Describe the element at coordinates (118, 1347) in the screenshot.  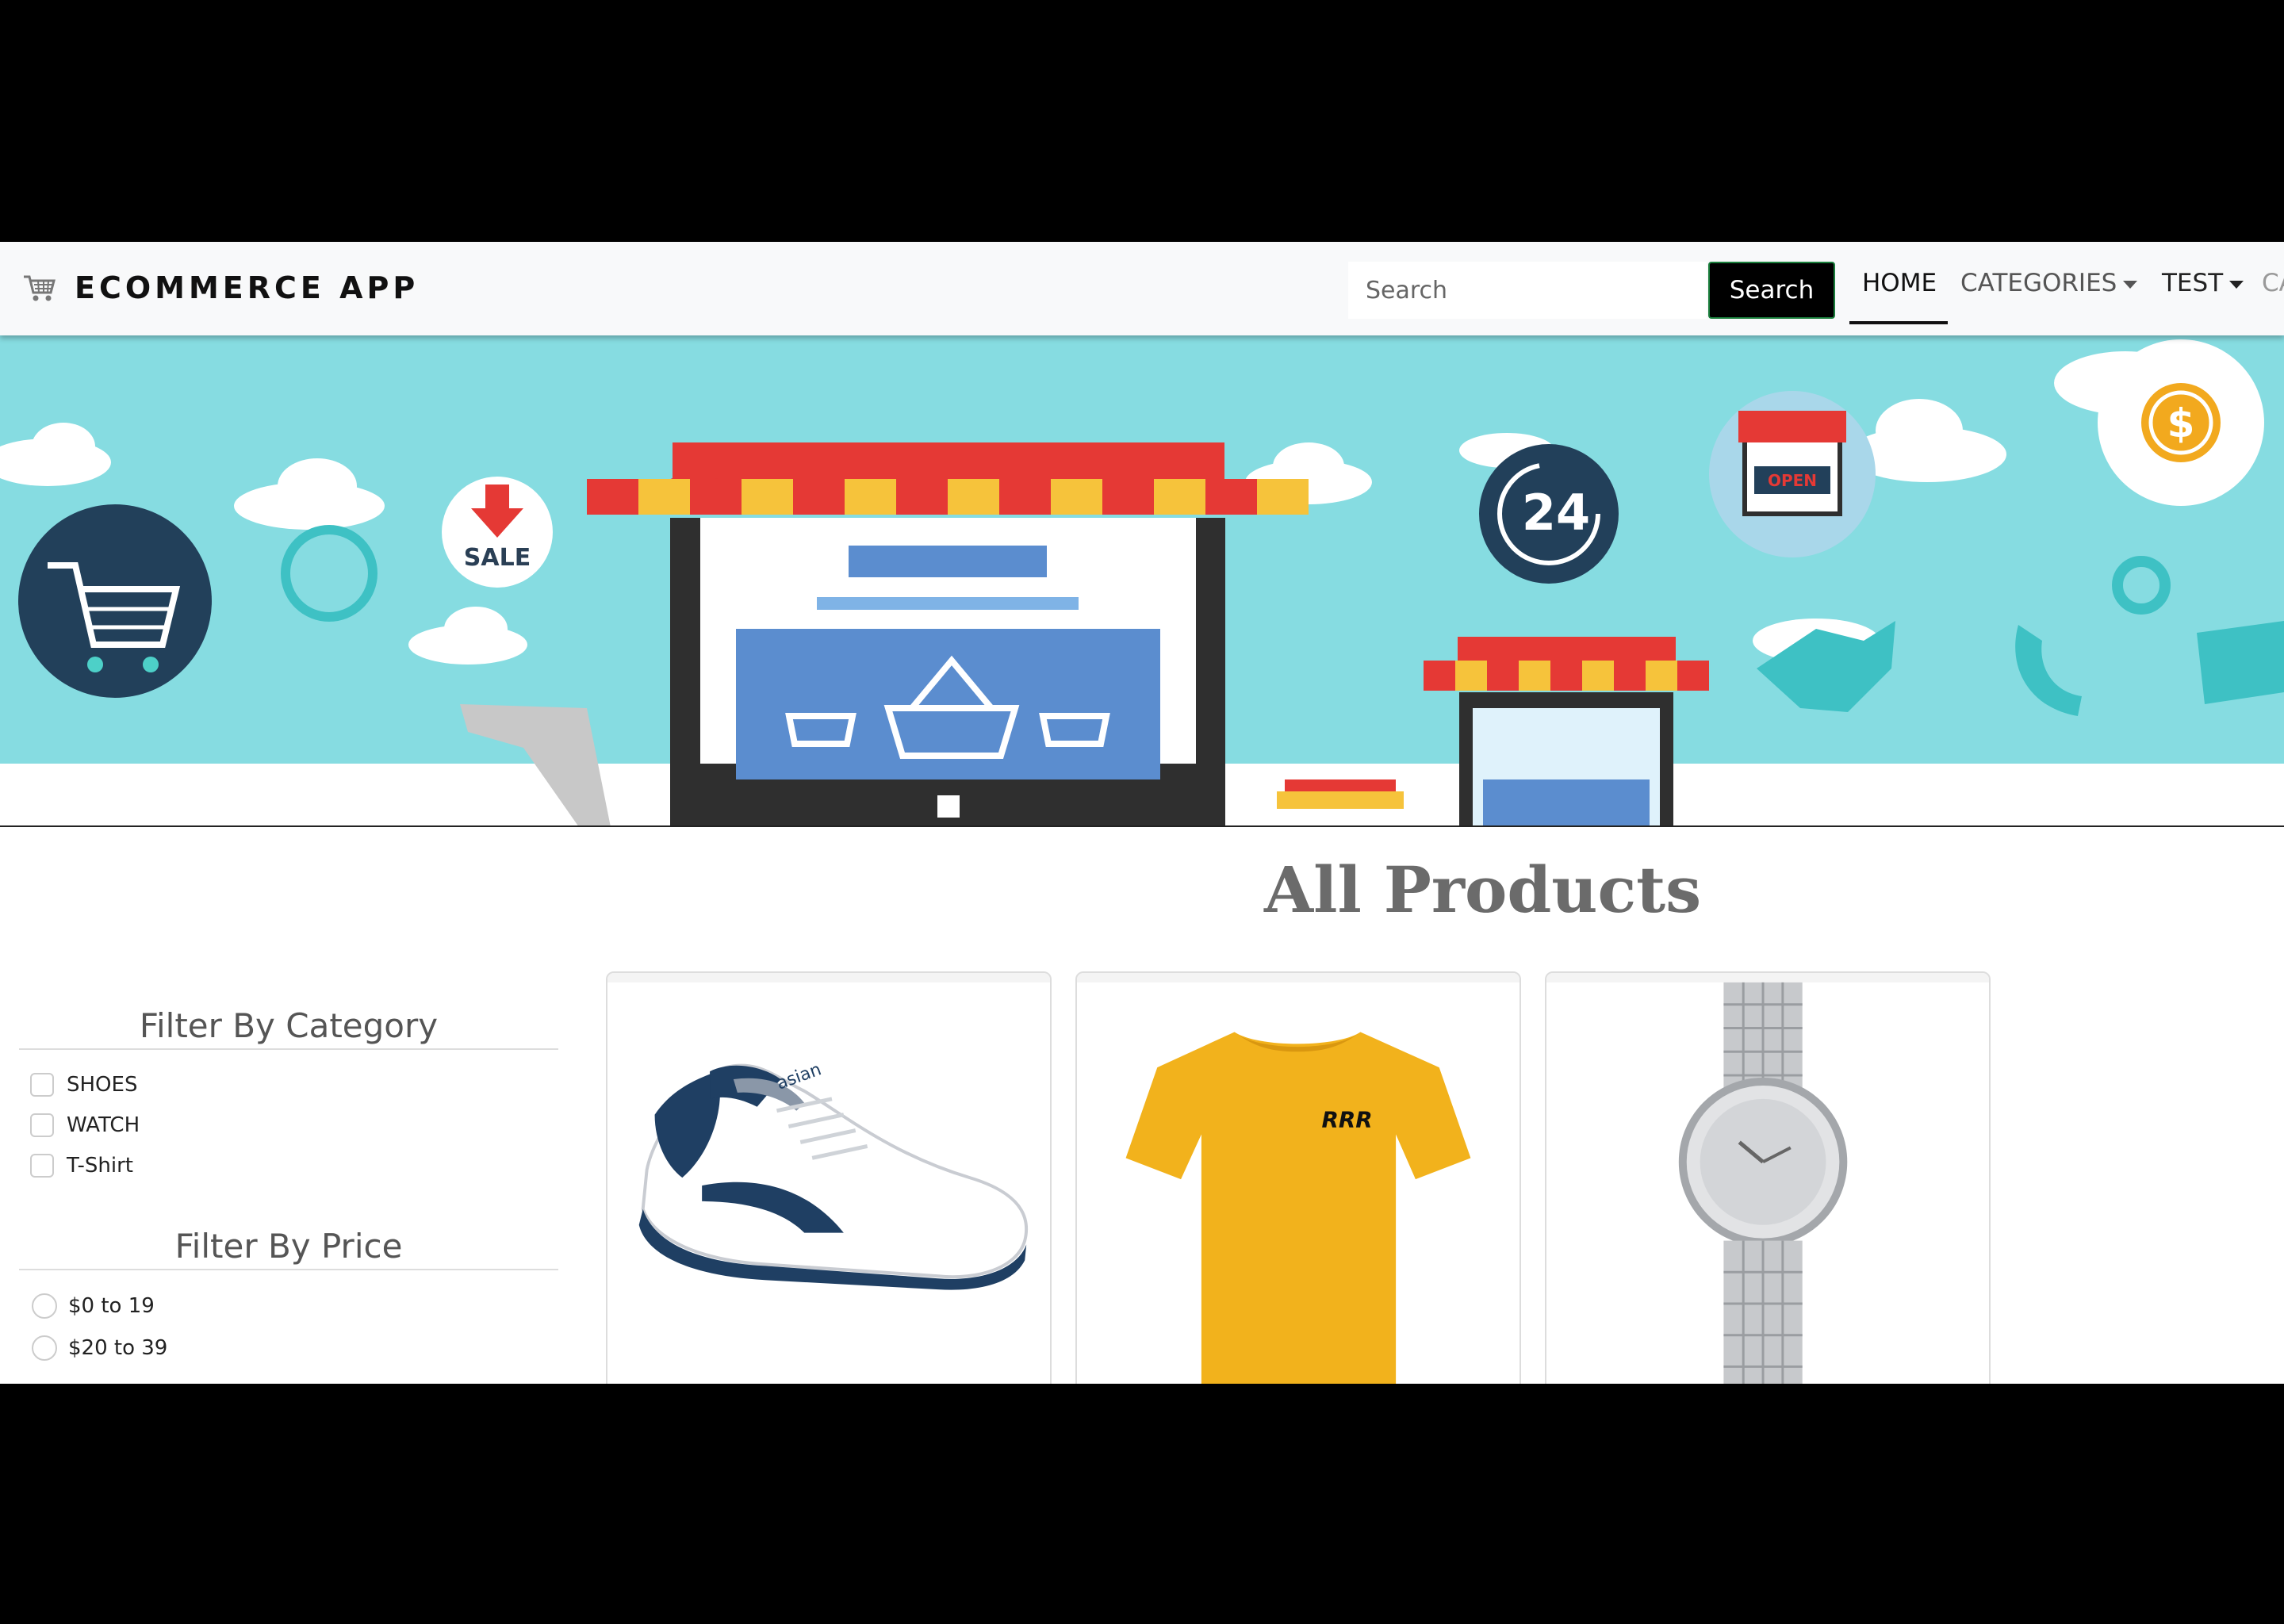
I see `price-label: $20 to 39` at that location.